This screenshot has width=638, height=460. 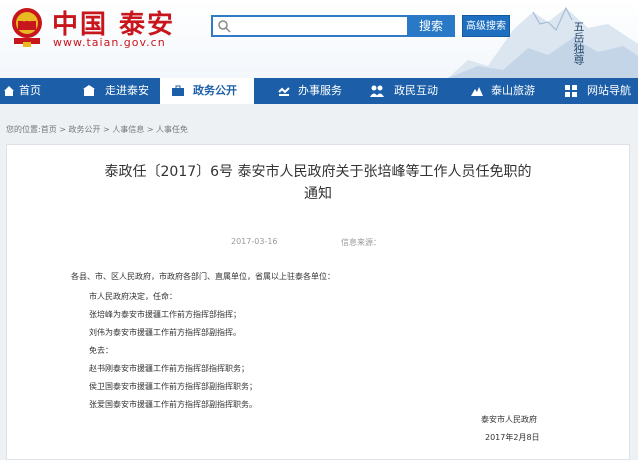 I want to click on nav-item-label: 网站导航, so click(x=609, y=90).